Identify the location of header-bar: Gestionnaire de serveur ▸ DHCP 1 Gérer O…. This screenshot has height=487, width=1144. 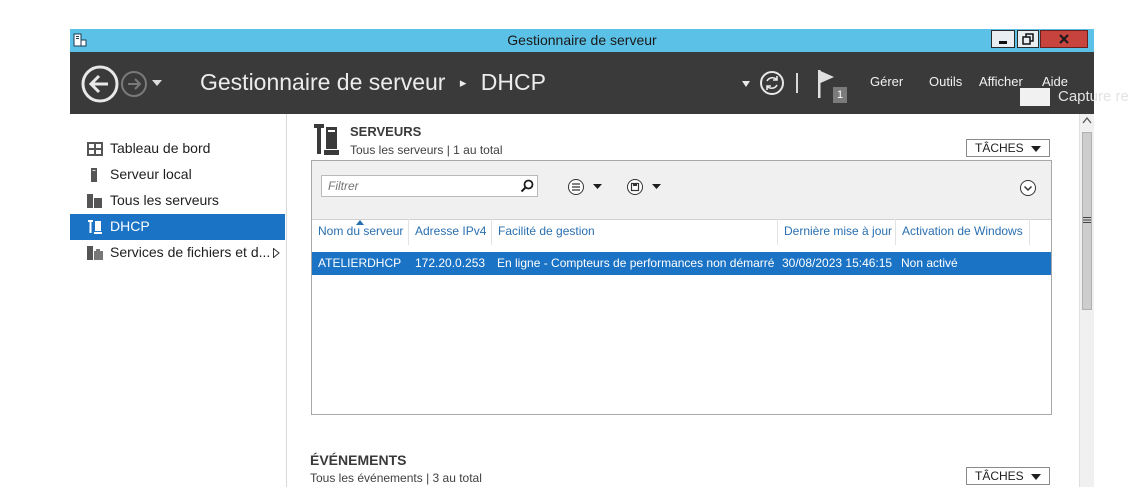
(582, 83).